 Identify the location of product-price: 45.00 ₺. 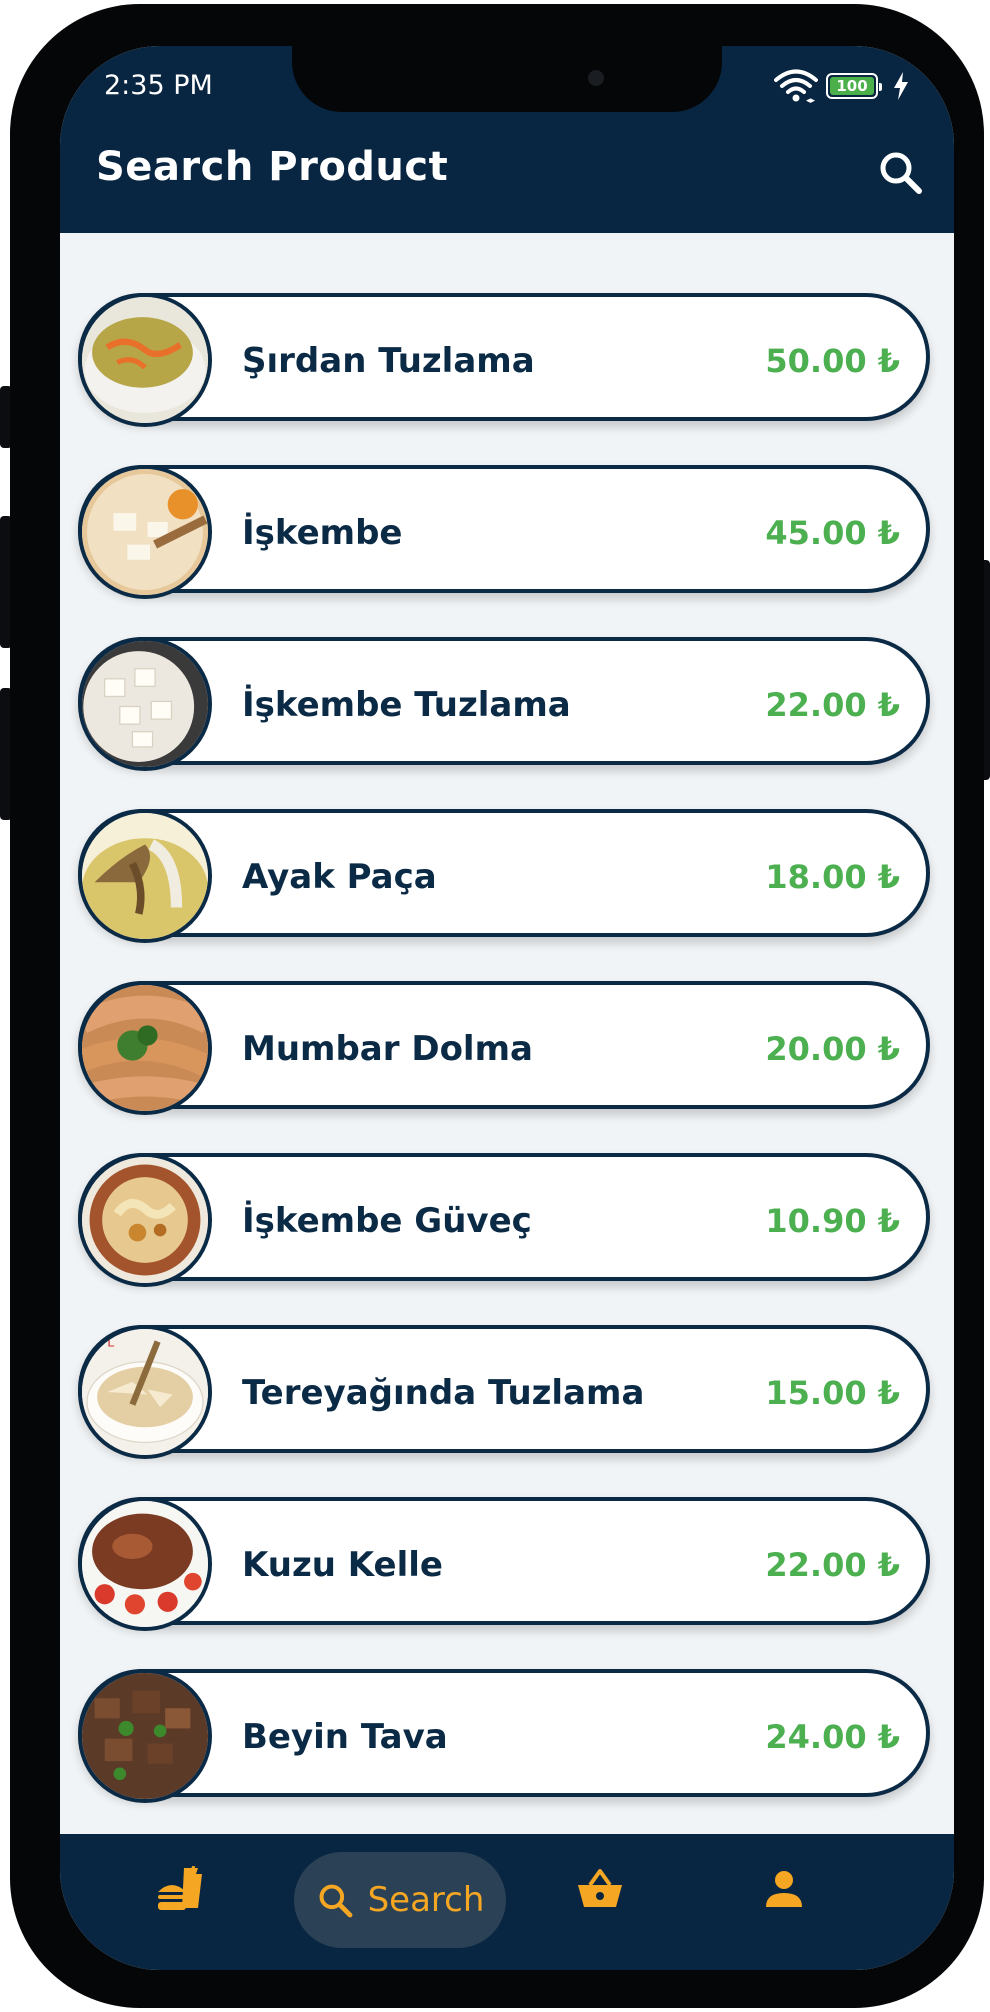
(832, 533).